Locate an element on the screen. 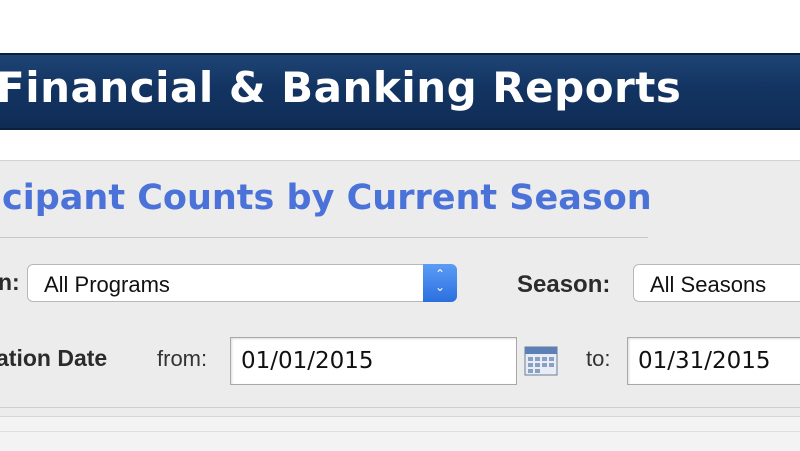  calendar-icon is located at coordinates (541, 361).